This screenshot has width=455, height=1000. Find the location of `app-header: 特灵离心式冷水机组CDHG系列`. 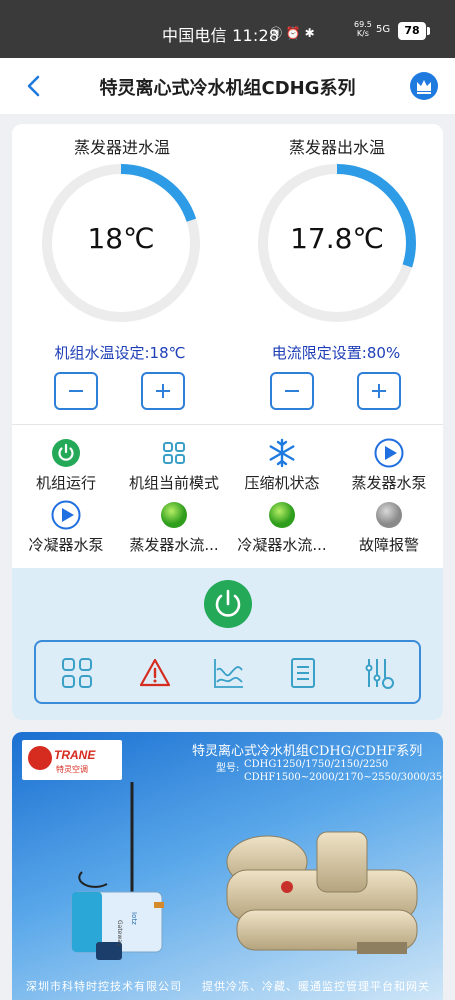

app-header: 特灵离心式冷水机组CDHG系列 is located at coordinates (227, 86).